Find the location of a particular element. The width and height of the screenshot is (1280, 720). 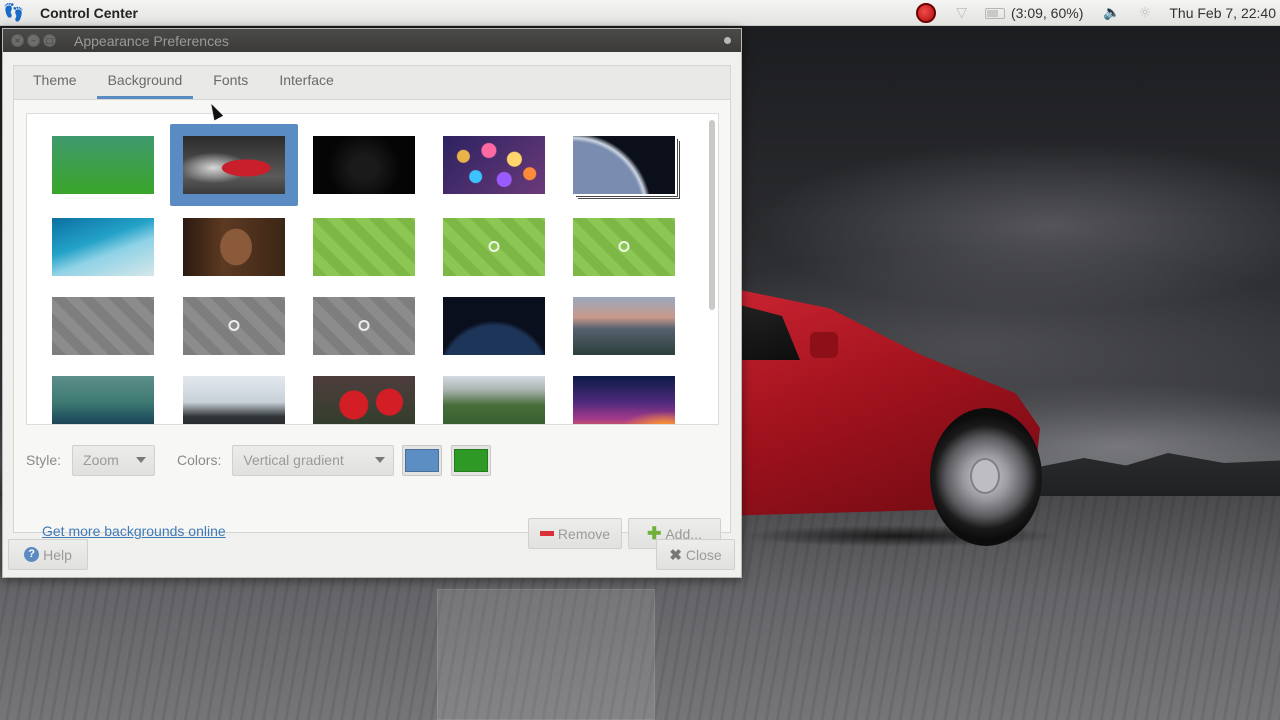

wallpaper-thumb-green-gradient is located at coordinates (103, 165).